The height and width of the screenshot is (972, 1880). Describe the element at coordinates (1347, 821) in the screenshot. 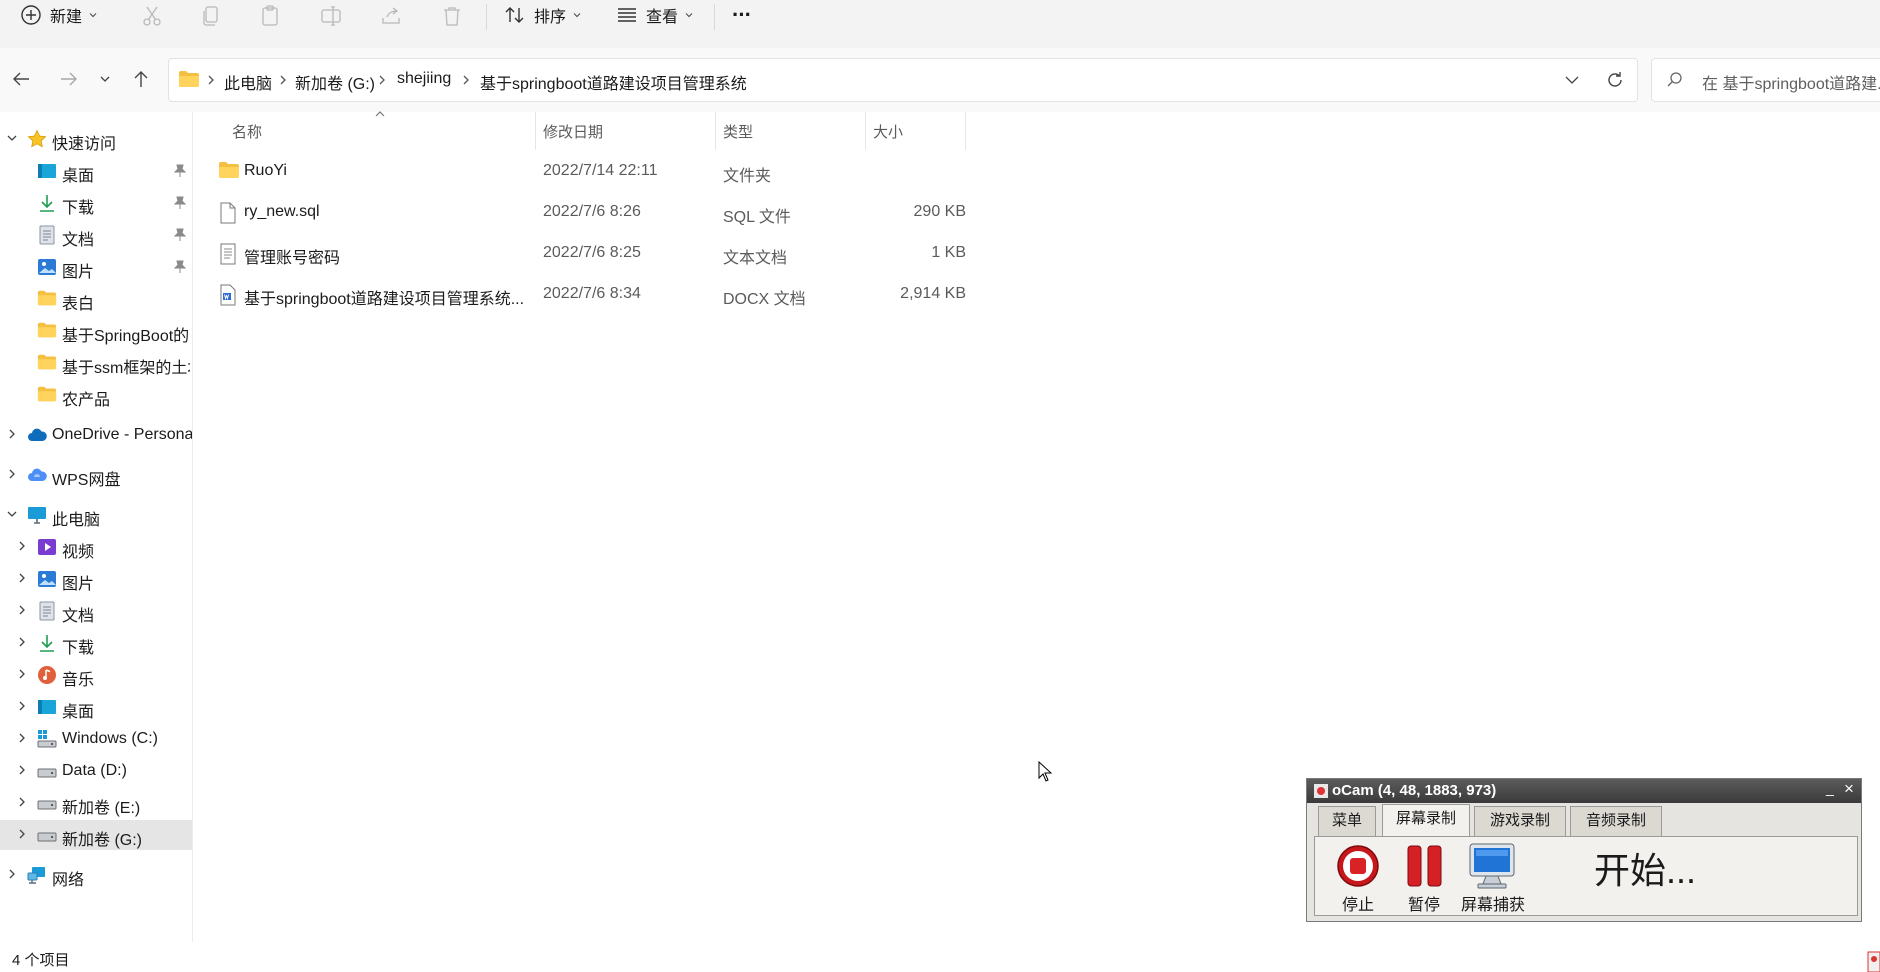

I see `ocam-tab-menu: 菜单` at that location.